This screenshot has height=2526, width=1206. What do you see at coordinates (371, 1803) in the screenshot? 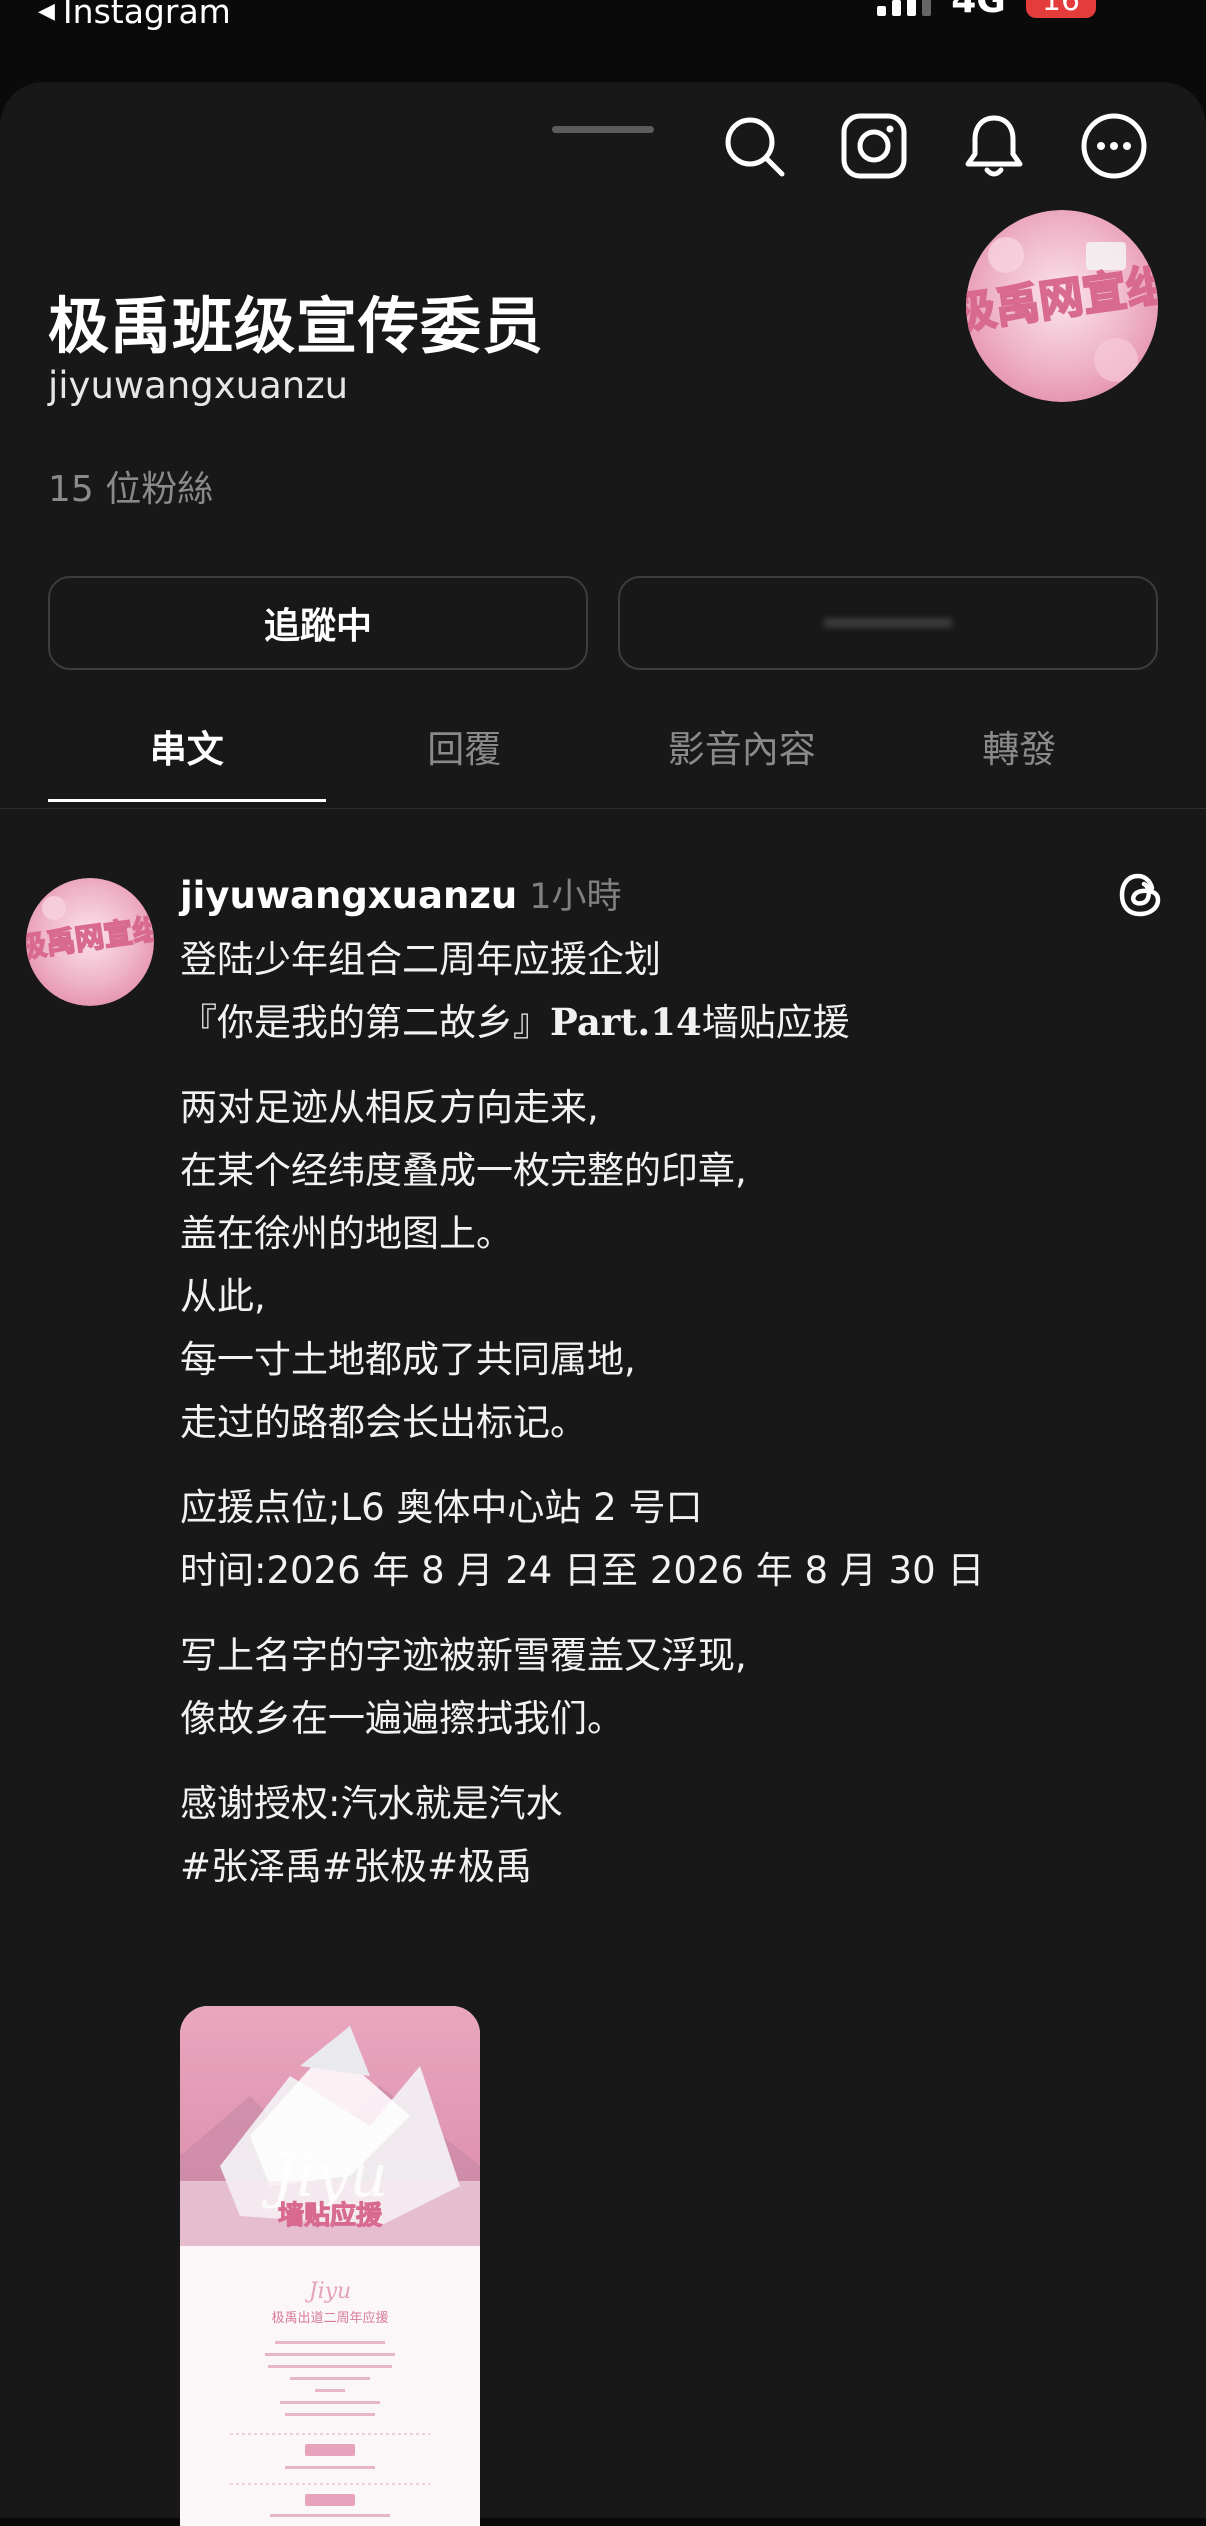
I see `post-credit: 感谢授权:汽水就是汽水` at bounding box center [371, 1803].